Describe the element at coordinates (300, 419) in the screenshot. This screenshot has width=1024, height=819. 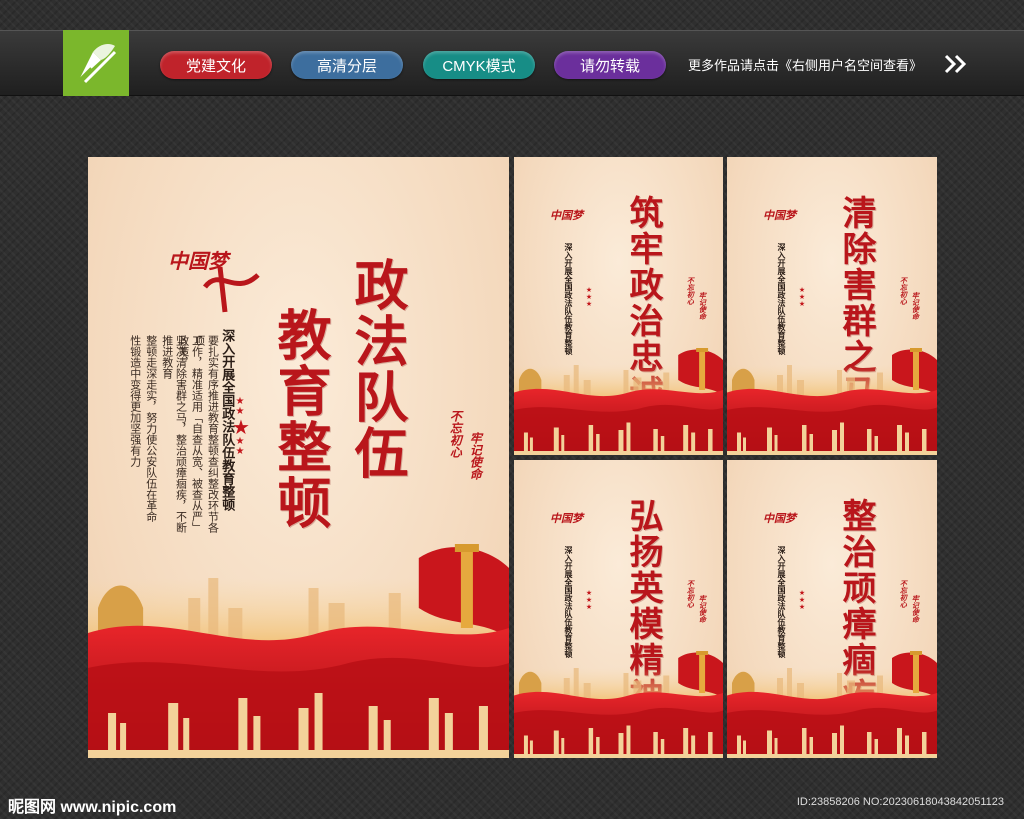
I see `main-title-col2: 教育整顿` at that location.